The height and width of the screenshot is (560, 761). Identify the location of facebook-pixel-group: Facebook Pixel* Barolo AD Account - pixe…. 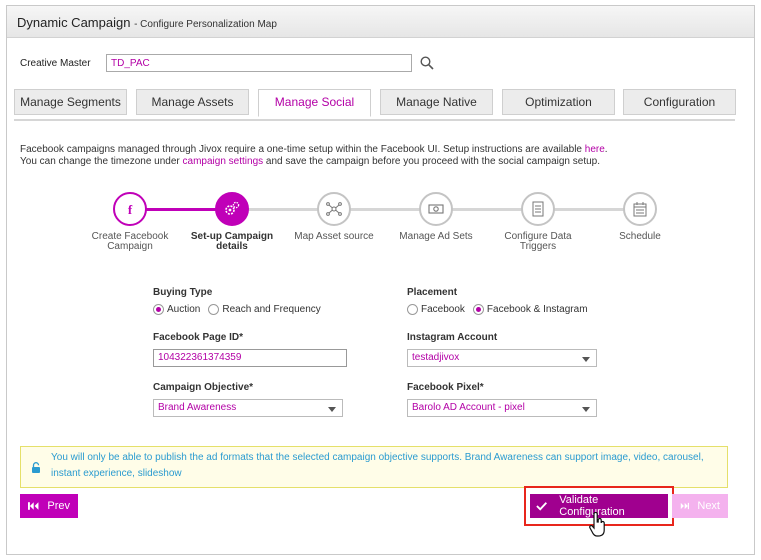
(502, 399).